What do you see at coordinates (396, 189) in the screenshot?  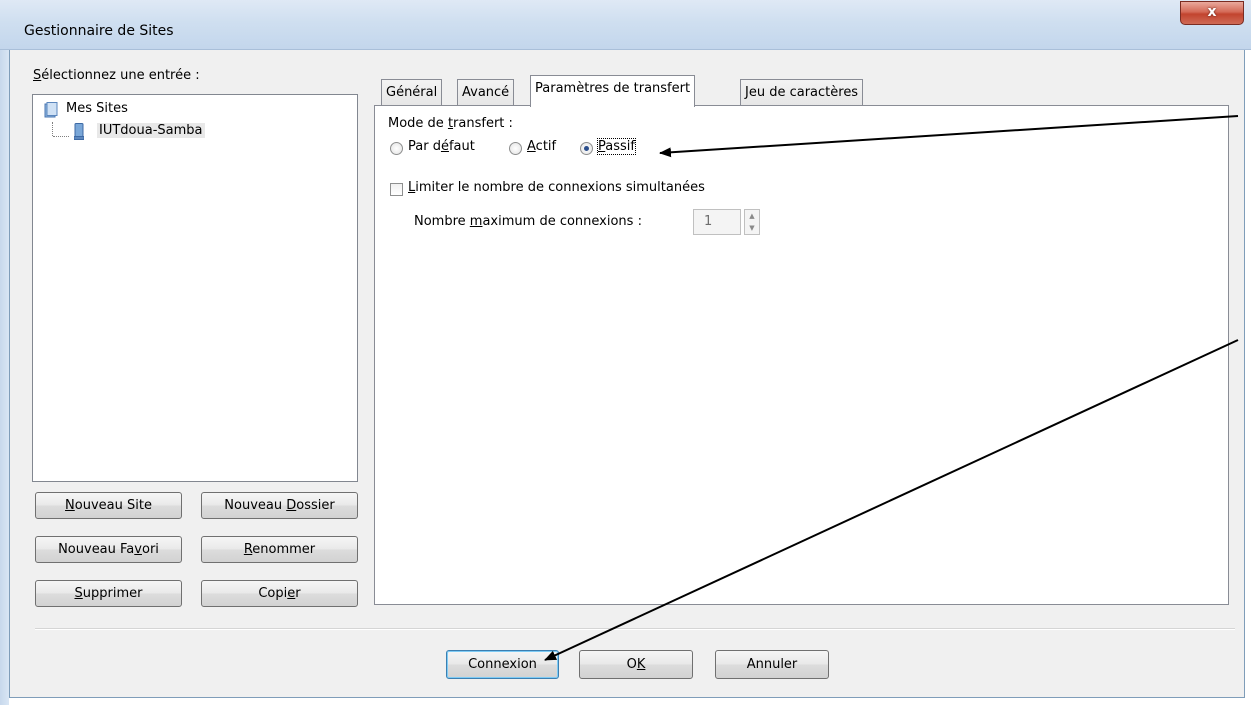 I see `limit-connections-checkbox` at bounding box center [396, 189].